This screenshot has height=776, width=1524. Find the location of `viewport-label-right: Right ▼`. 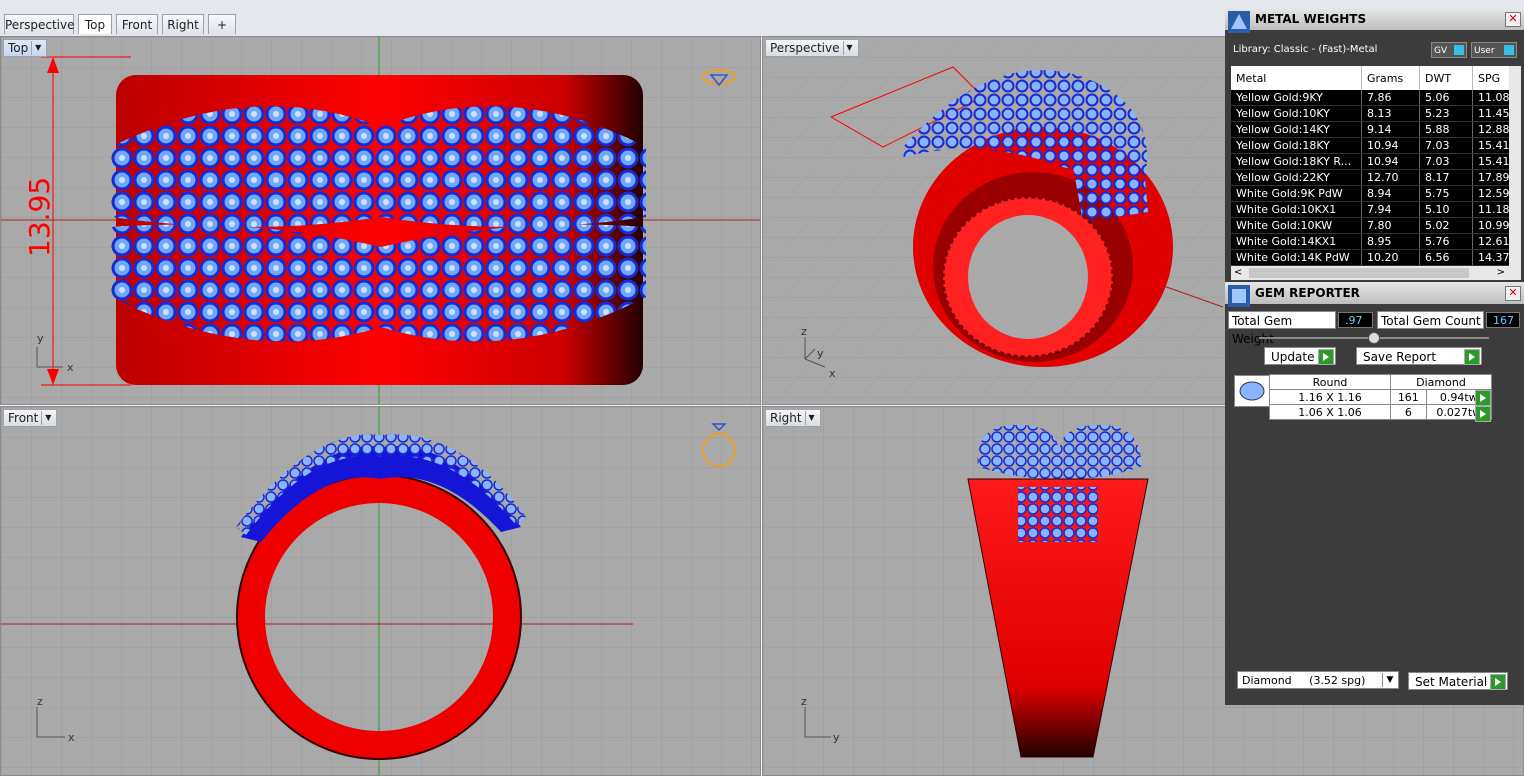

viewport-label-right: Right ▼ is located at coordinates (793, 418).